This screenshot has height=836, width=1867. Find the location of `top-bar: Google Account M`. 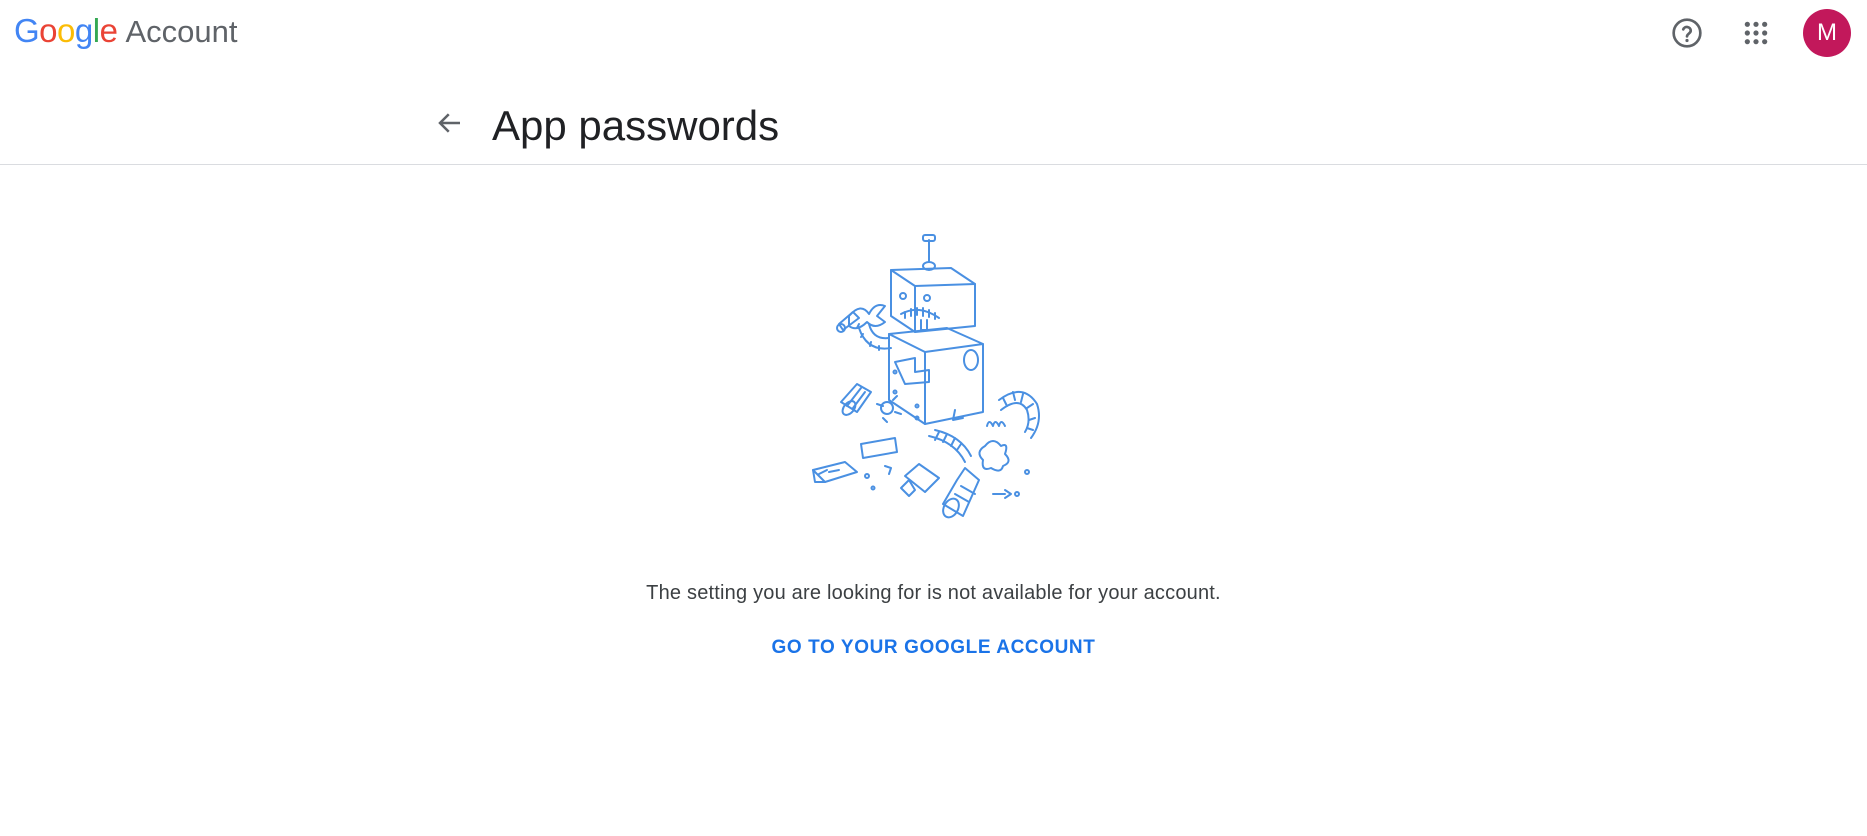

top-bar: Google Account M is located at coordinates (933, 33).